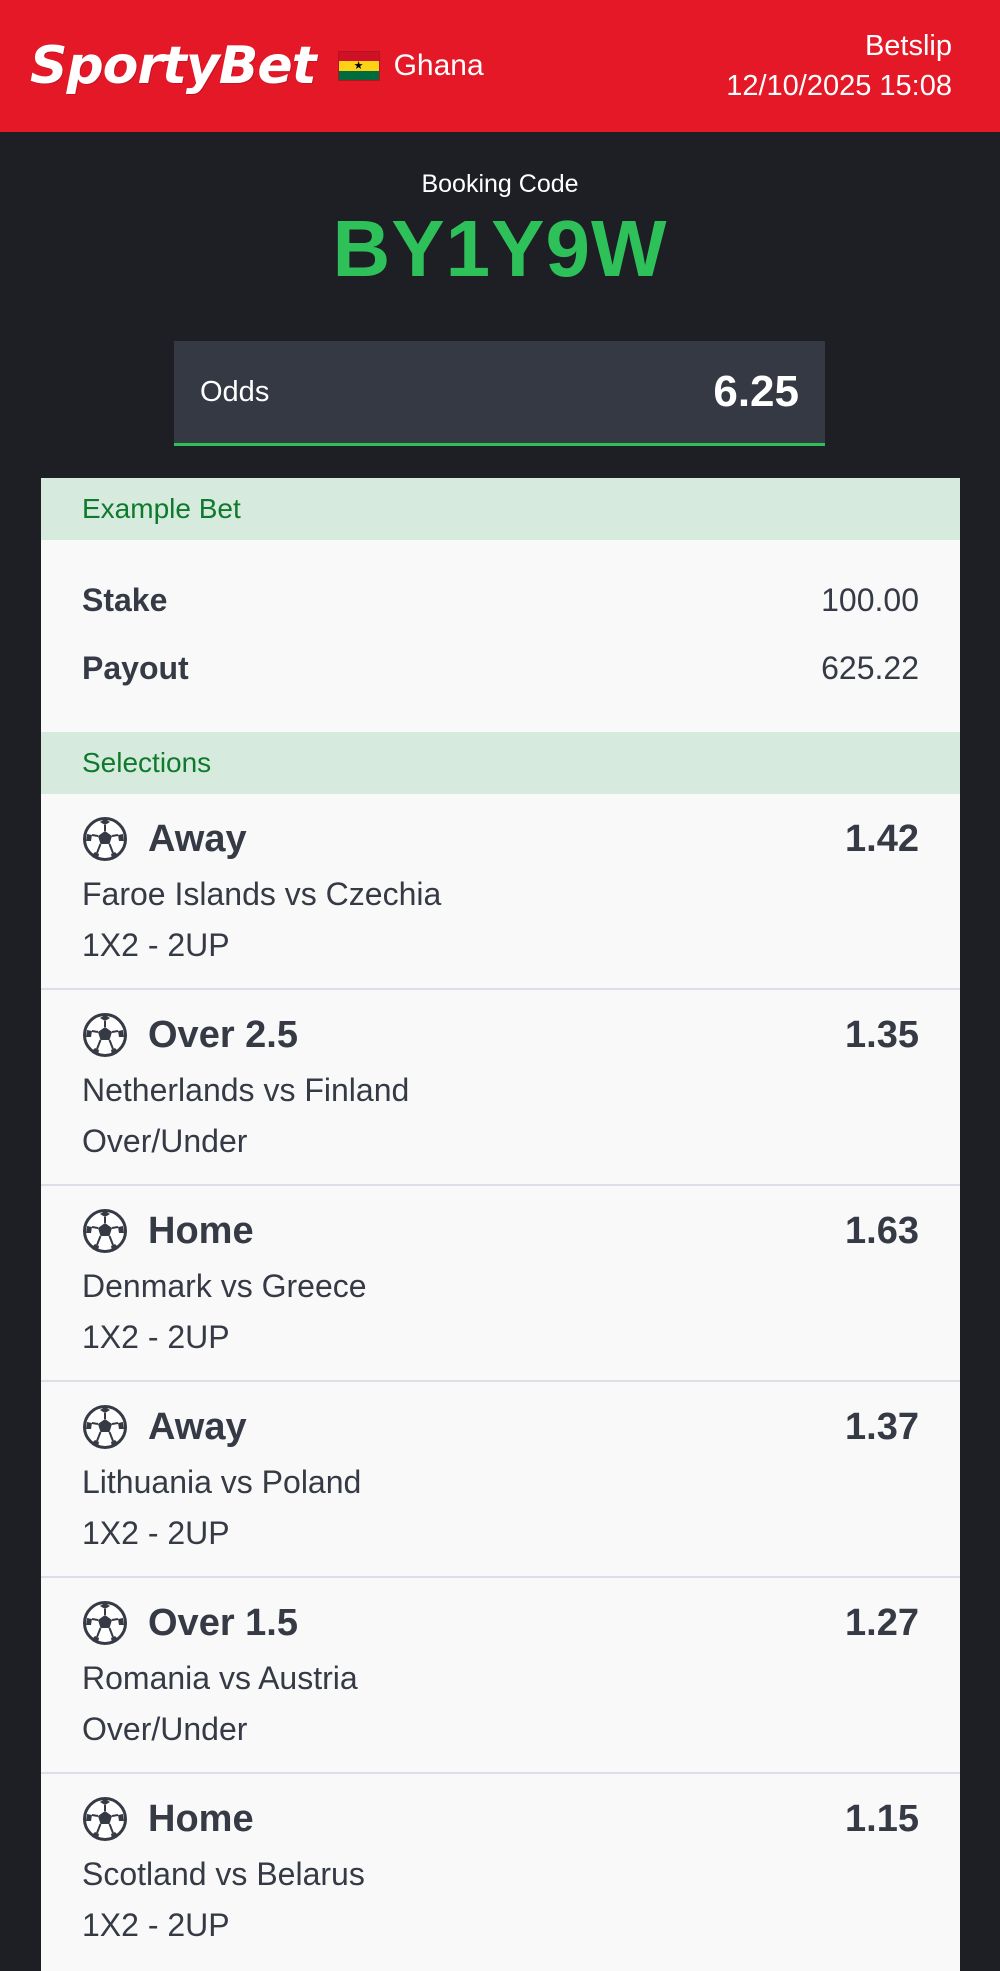 The height and width of the screenshot is (1971, 1000). What do you see at coordinates (246, 1090) in the screenshot?
I see `selection-match: Netherlands vs Finland` at bounding box center [246, 1090].